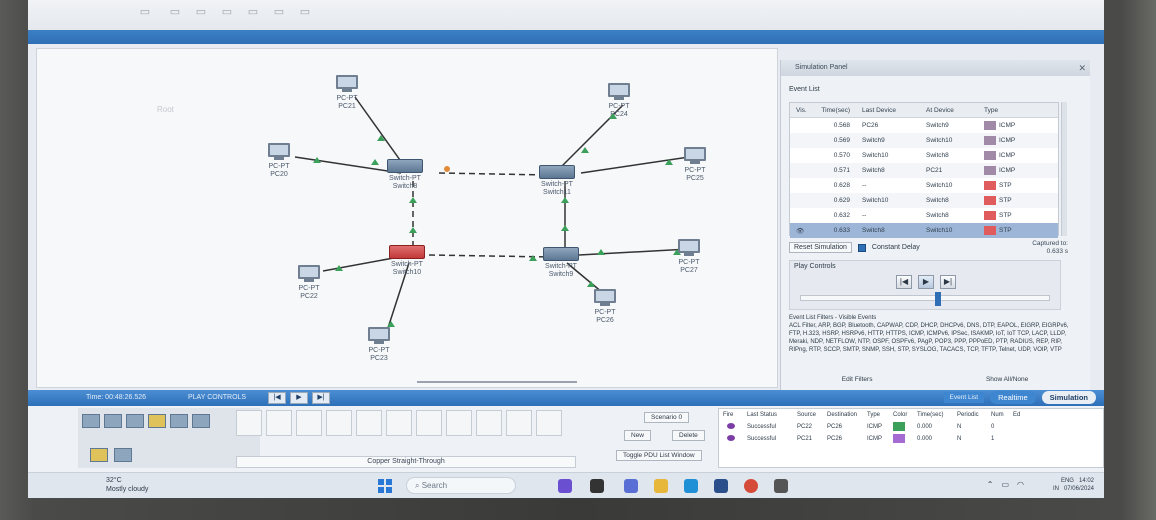 The height and width of the screenshot is (520, 1156). Describe the element at coordinates (659, 455) in the screenshot. I see `toggle-pdu-list-button: Toggle PDU List Window` at that location.